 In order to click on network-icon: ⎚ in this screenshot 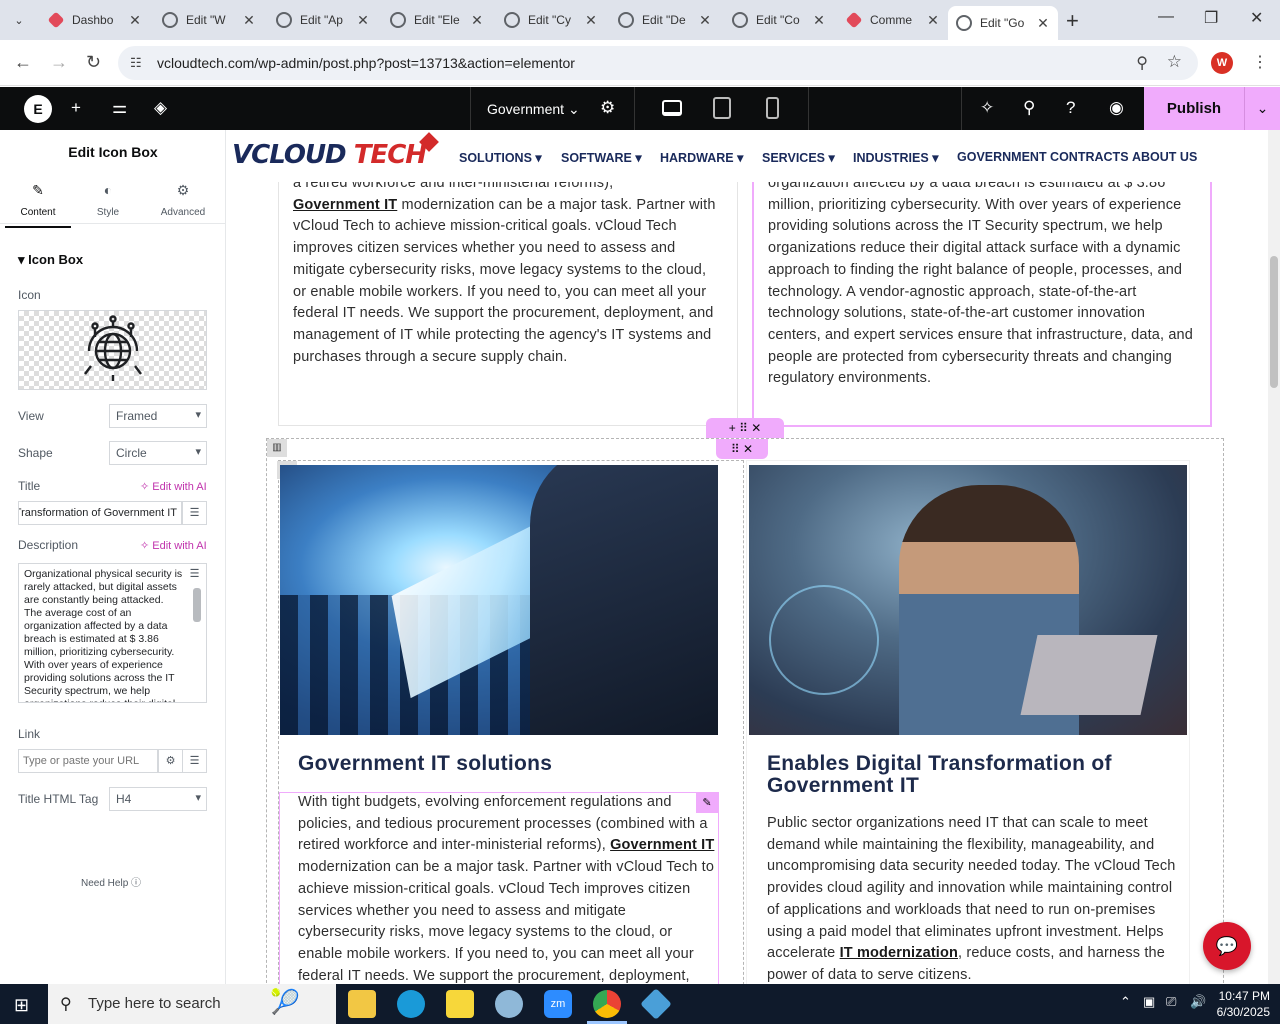, I will do `click(1171, 1002)`.